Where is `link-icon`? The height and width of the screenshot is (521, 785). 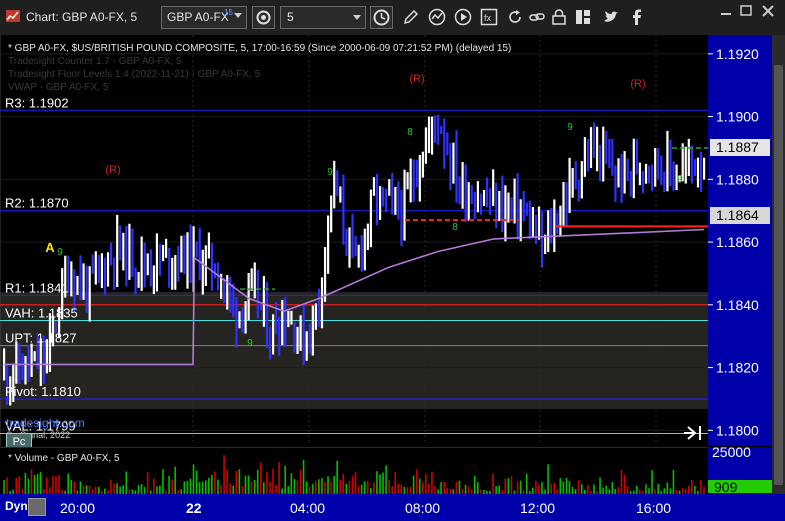
link-icon is located at coordinates (537, 17).